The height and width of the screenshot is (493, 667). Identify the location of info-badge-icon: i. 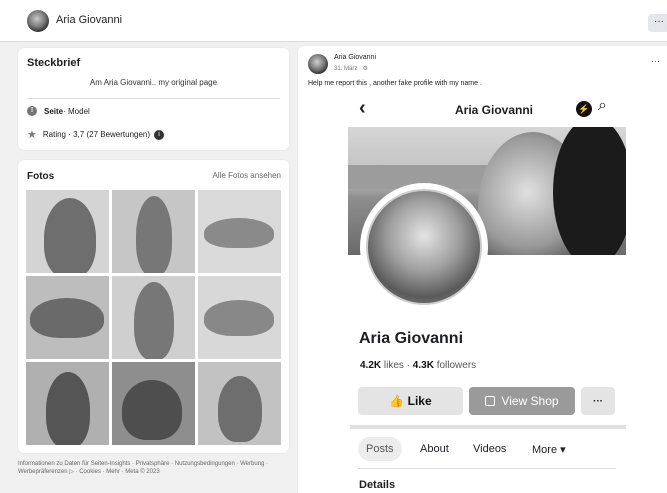
(159, 134).